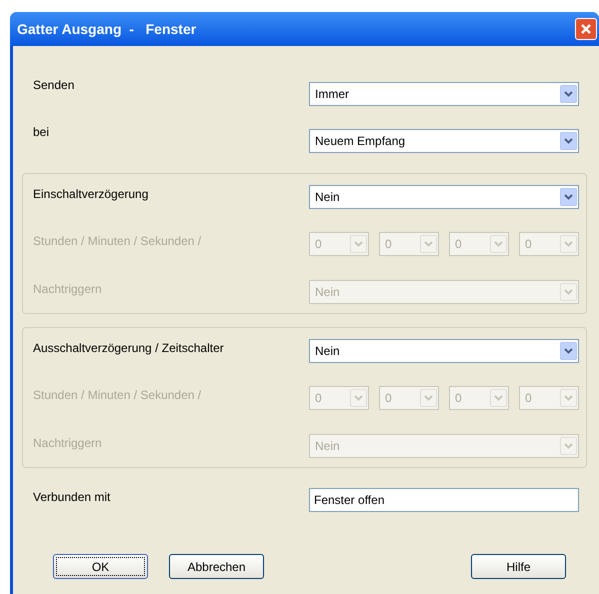 This screenshot has width=599, height=594. What do you see at coordinates (444, 94) in the screenshot?
I see `dropdown: Immer` at bounding box center [444, 94].